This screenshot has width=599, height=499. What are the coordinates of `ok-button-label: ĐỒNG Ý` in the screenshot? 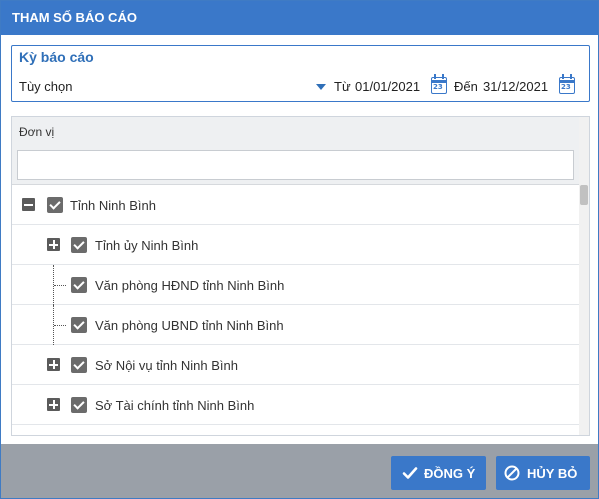 It's located at (450, 473).